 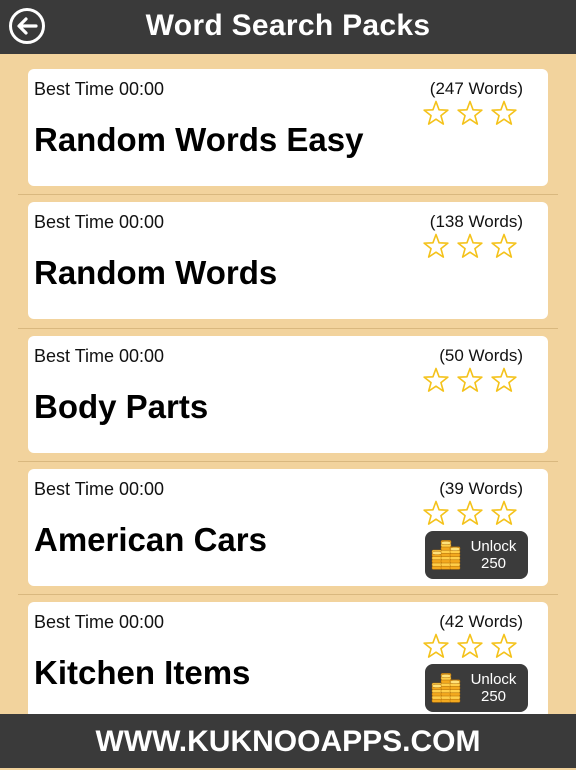 What do you see at coordinates (476, 221) in the screenshot?
I see `word-count-label: (138 Words)` at bounding box center [476, 221].